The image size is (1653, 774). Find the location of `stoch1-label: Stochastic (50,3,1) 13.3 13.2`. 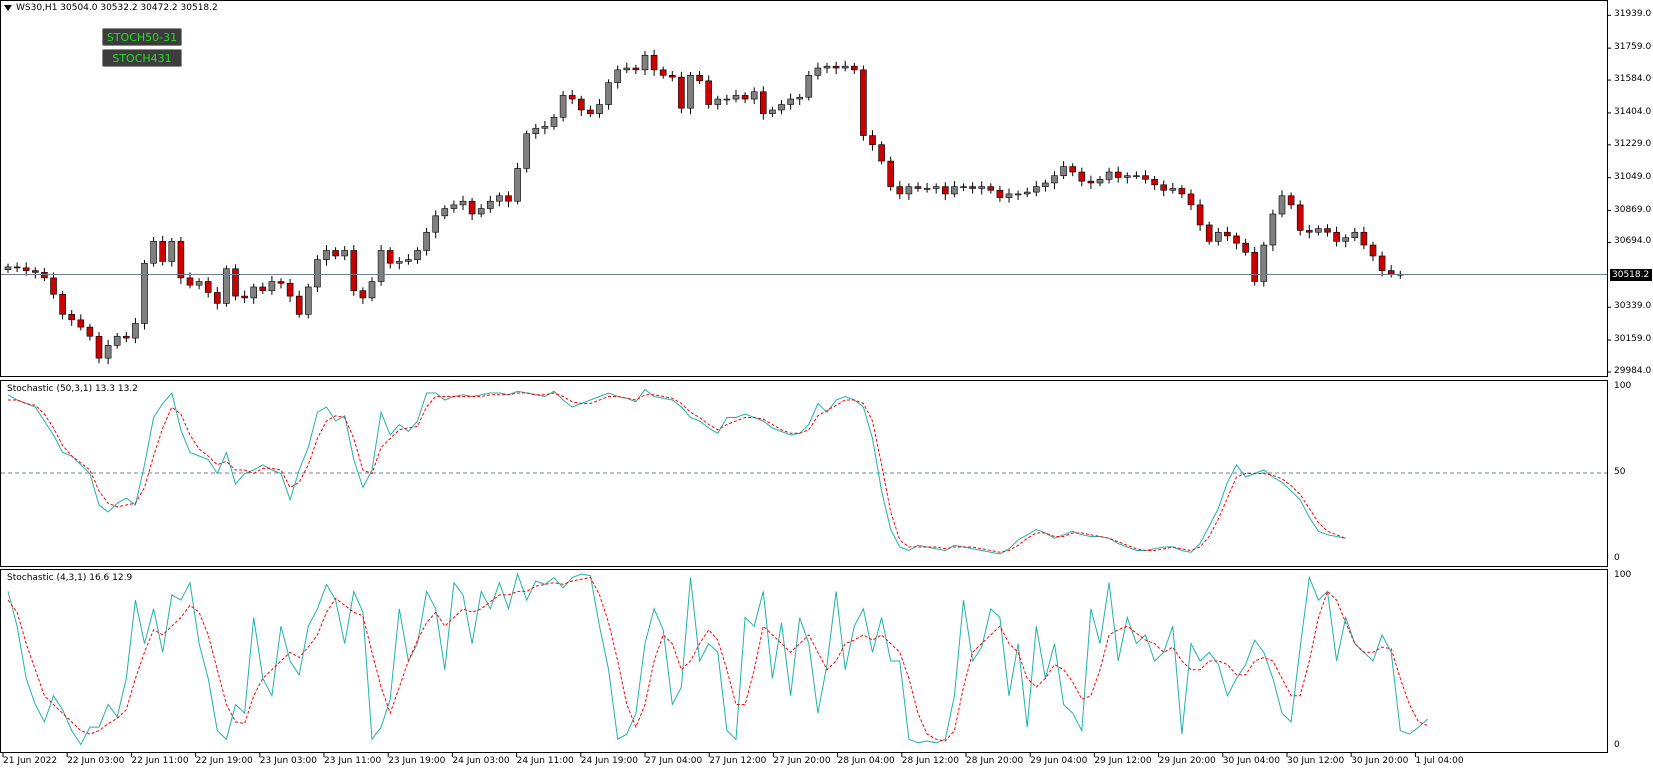

stoch1-label: Stochastic (50,3,1) 13.3 13.2 is located at coordinates (72, 389).